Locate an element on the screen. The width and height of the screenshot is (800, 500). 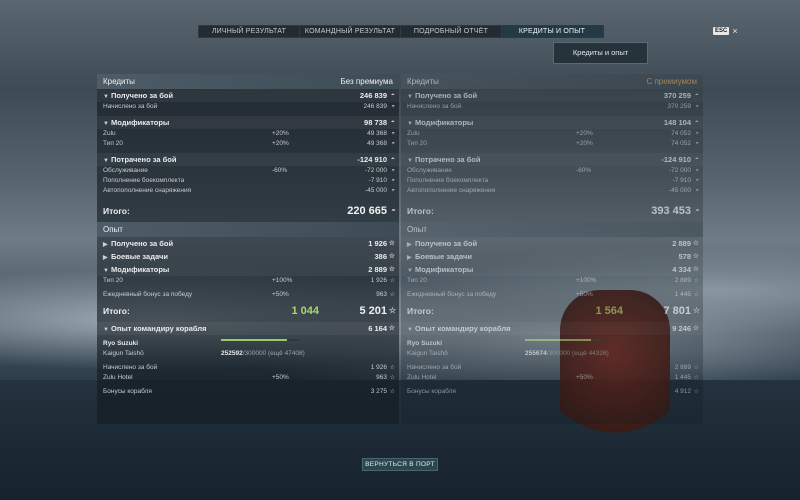
xp-tasks-value: 386 is located at coordinates (380, 256).